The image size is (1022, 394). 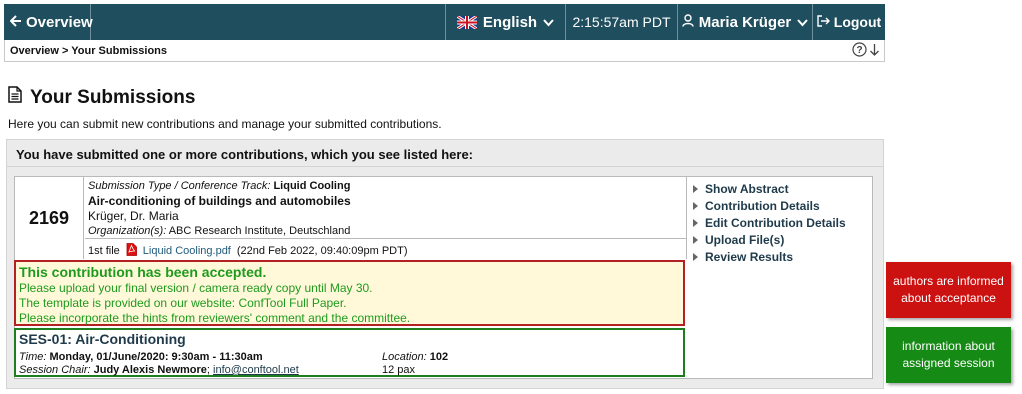 What do you see at coordinates (312, 186) in the screenshot?
I see `submission-type-value: Liquid Cooling` at bounding box center [312, 186].